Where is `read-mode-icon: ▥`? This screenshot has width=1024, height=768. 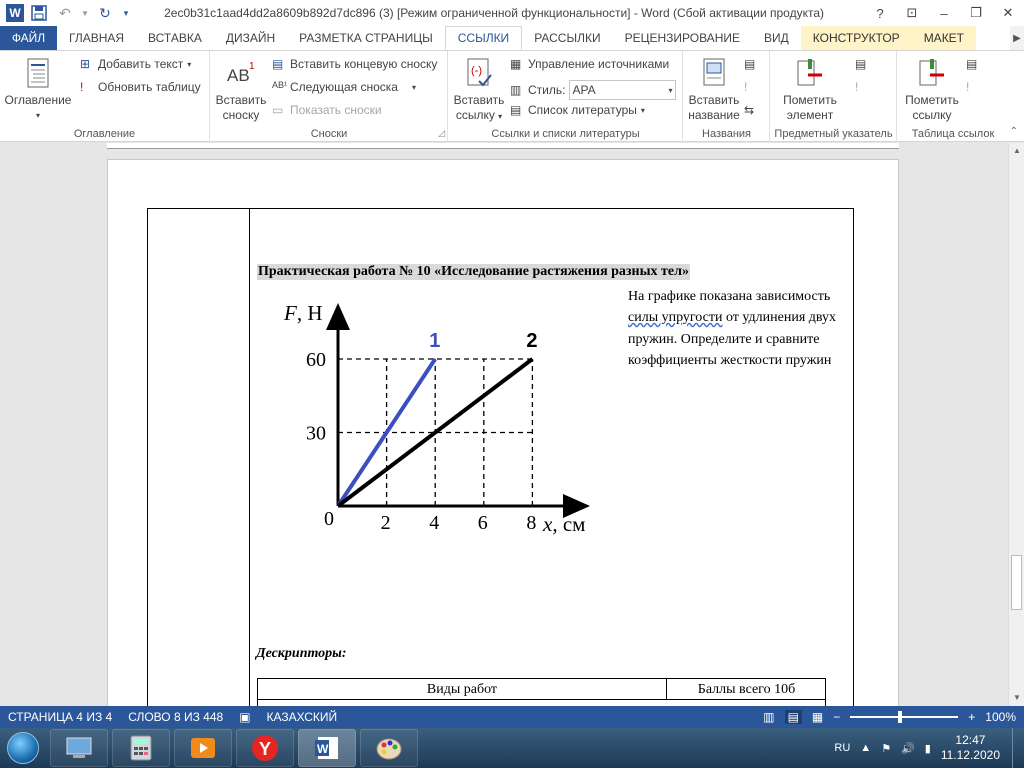 read-mode-icon: ▥ is located at coordinates (768, 717).